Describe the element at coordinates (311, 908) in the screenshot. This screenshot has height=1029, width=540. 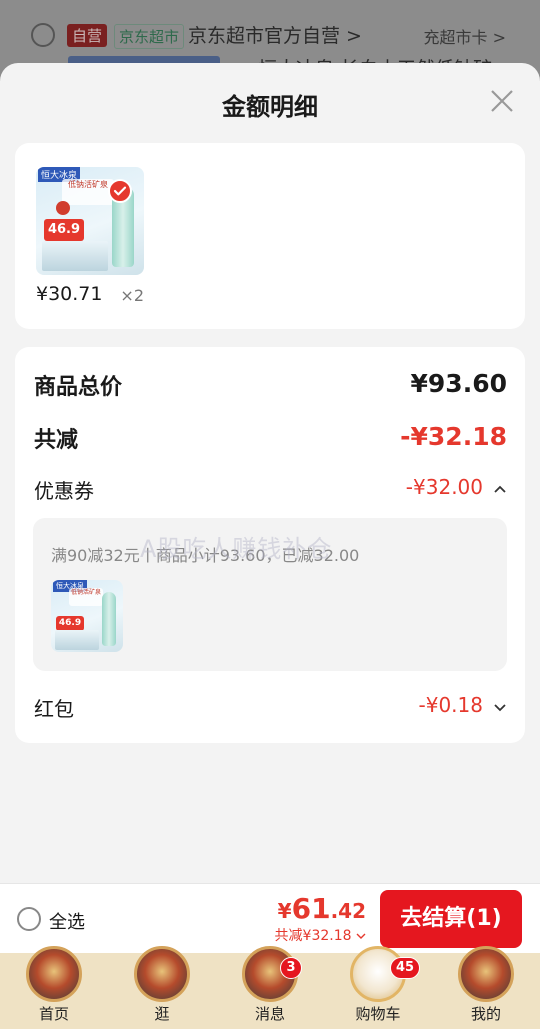
I see `amount-integer: 61` at that location.